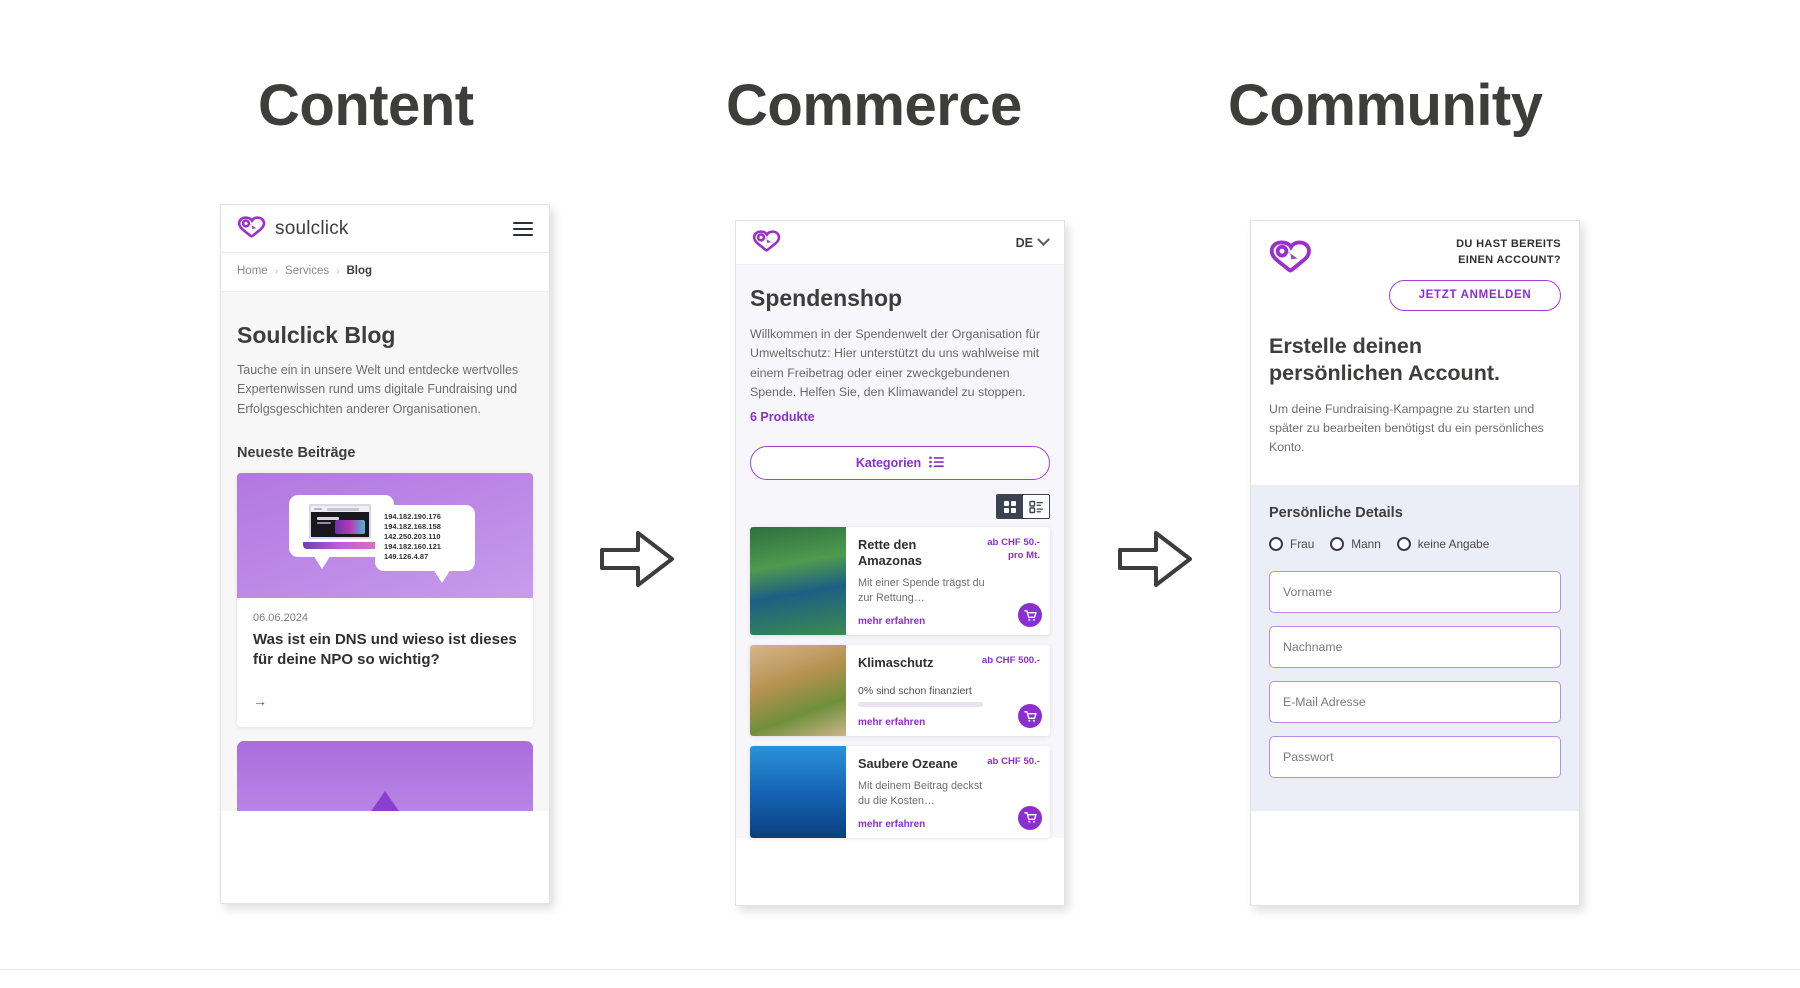 The height and width of the screenshot is (988, 1800). Describe the element at coordinates (359, 271) in the screenshot. I see `breadcrumb-item-blog: Blog` at that location.